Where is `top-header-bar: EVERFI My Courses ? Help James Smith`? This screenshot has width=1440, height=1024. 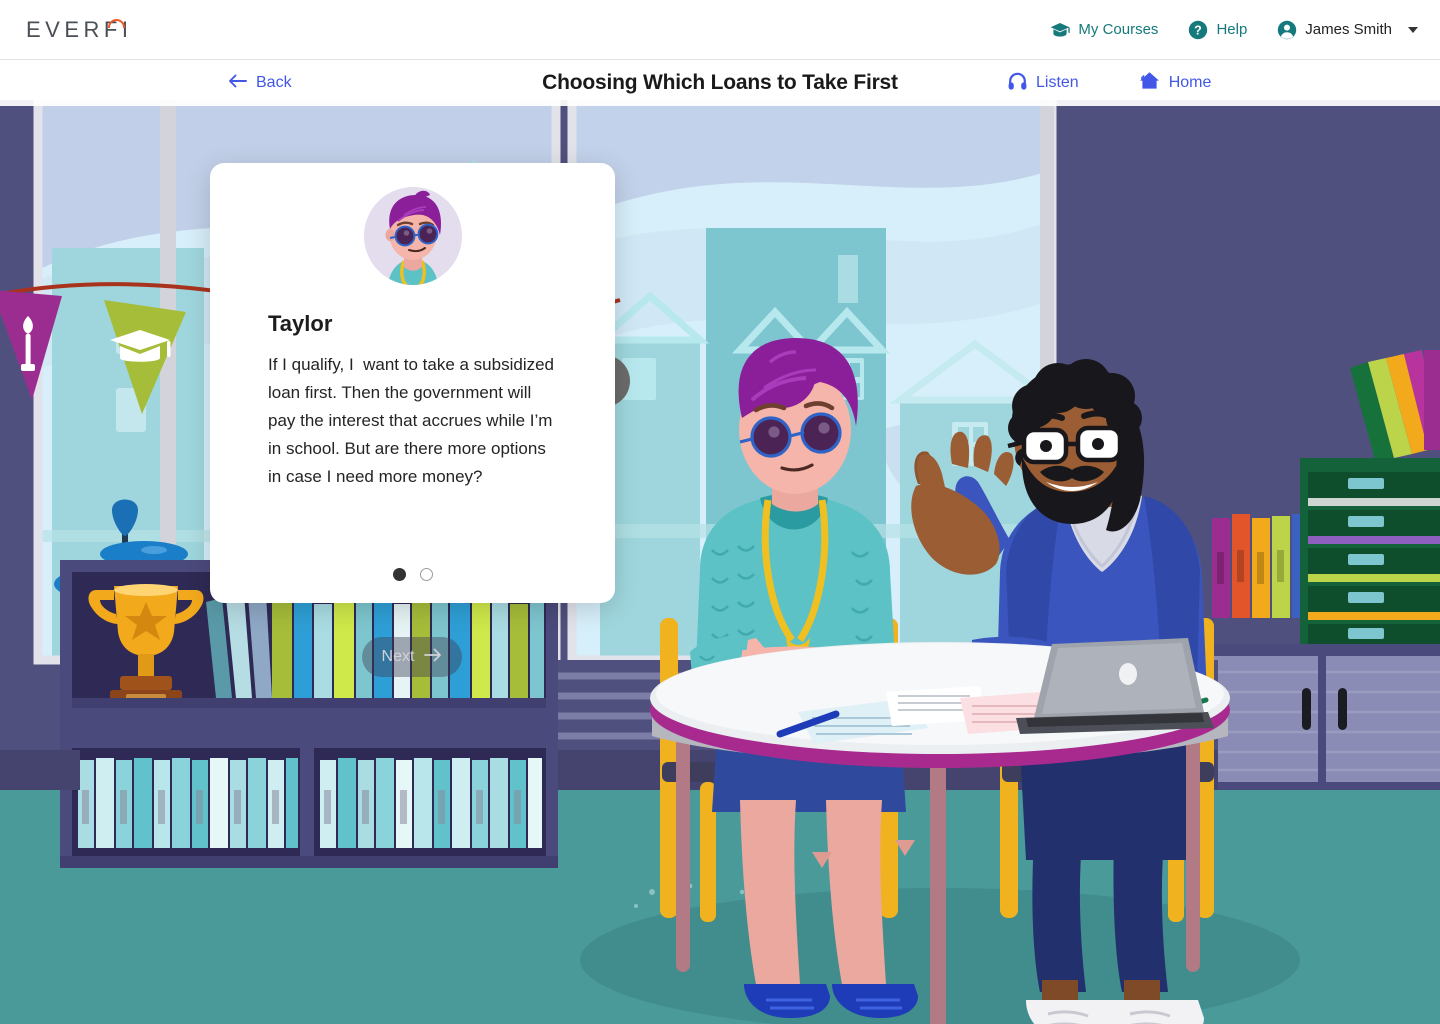
top-header-bar: EVERFI My Courses ? Help James Smith is located at coordinates (720, 30).